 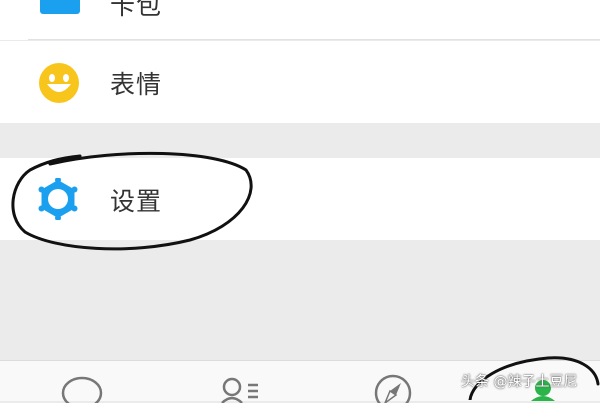 I want to click on smiley-face-icon, so click(x=59, y=83).